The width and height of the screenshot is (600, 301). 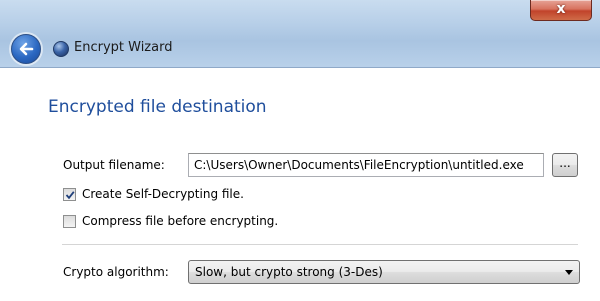 What do you see at coordinates (157, 107) in the screenshot?
I see `page-title: Encrypted file destination` at bounding box center [157, 107].